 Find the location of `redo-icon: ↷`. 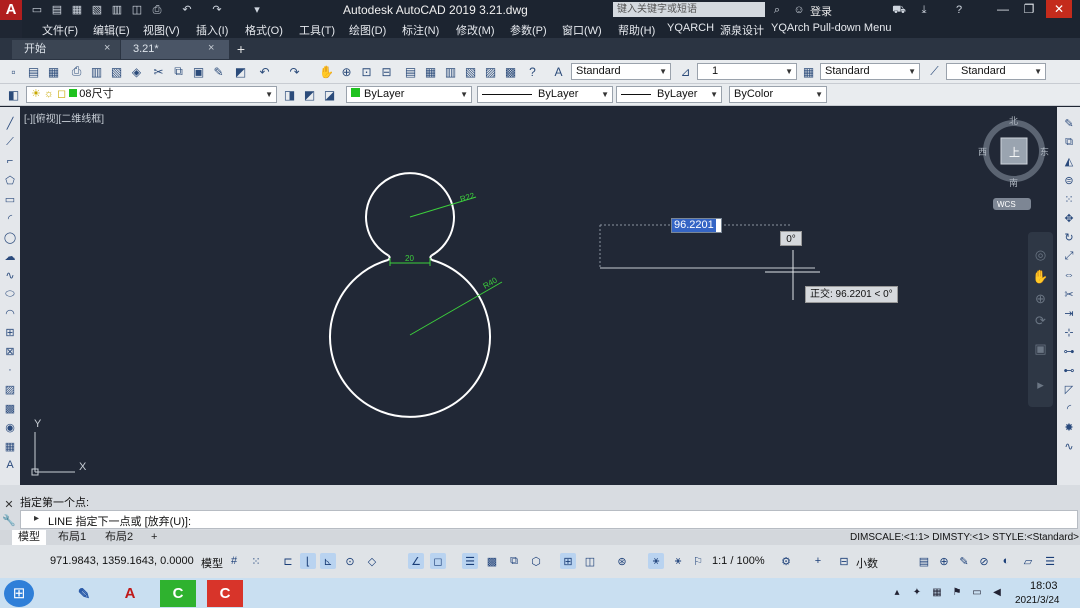

redo-icon: ↷ is located at coordinates (294, 71).